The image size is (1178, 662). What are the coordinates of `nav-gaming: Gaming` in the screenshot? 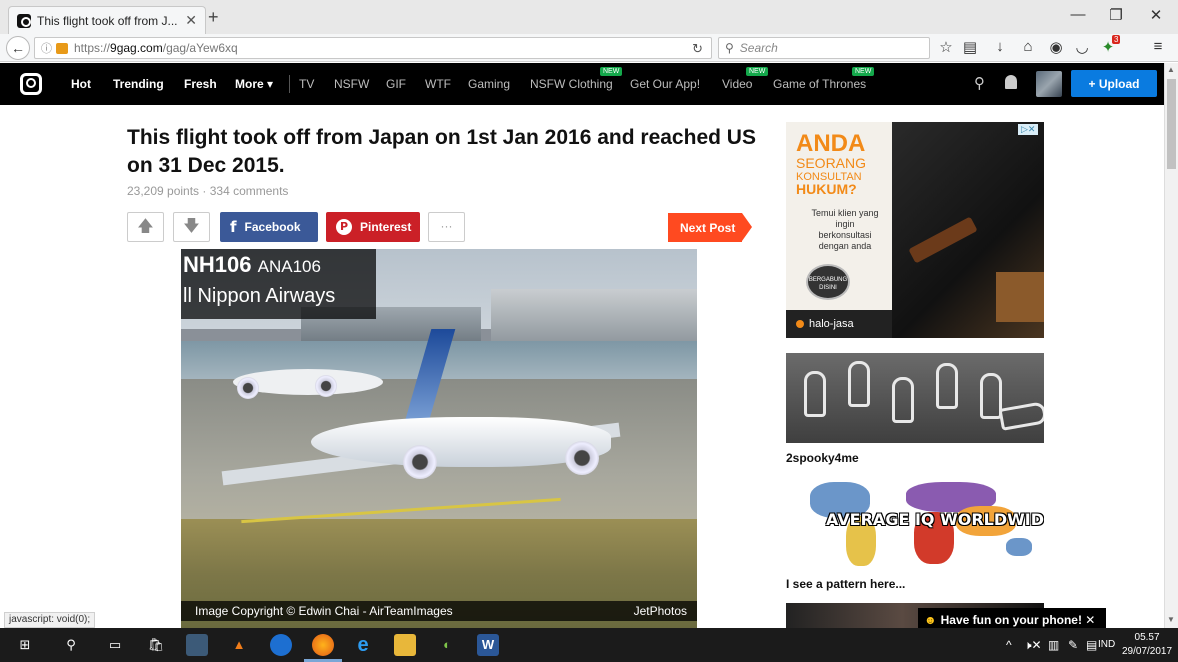 It's located at (489, 84).